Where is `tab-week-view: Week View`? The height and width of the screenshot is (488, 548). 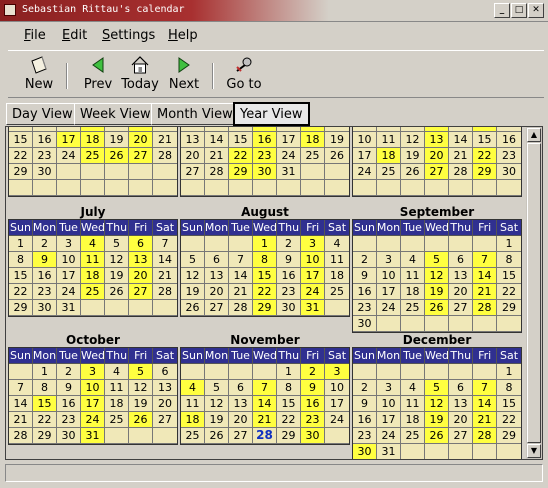
tab-week-view: Week View is located at coordinates (115, 114).